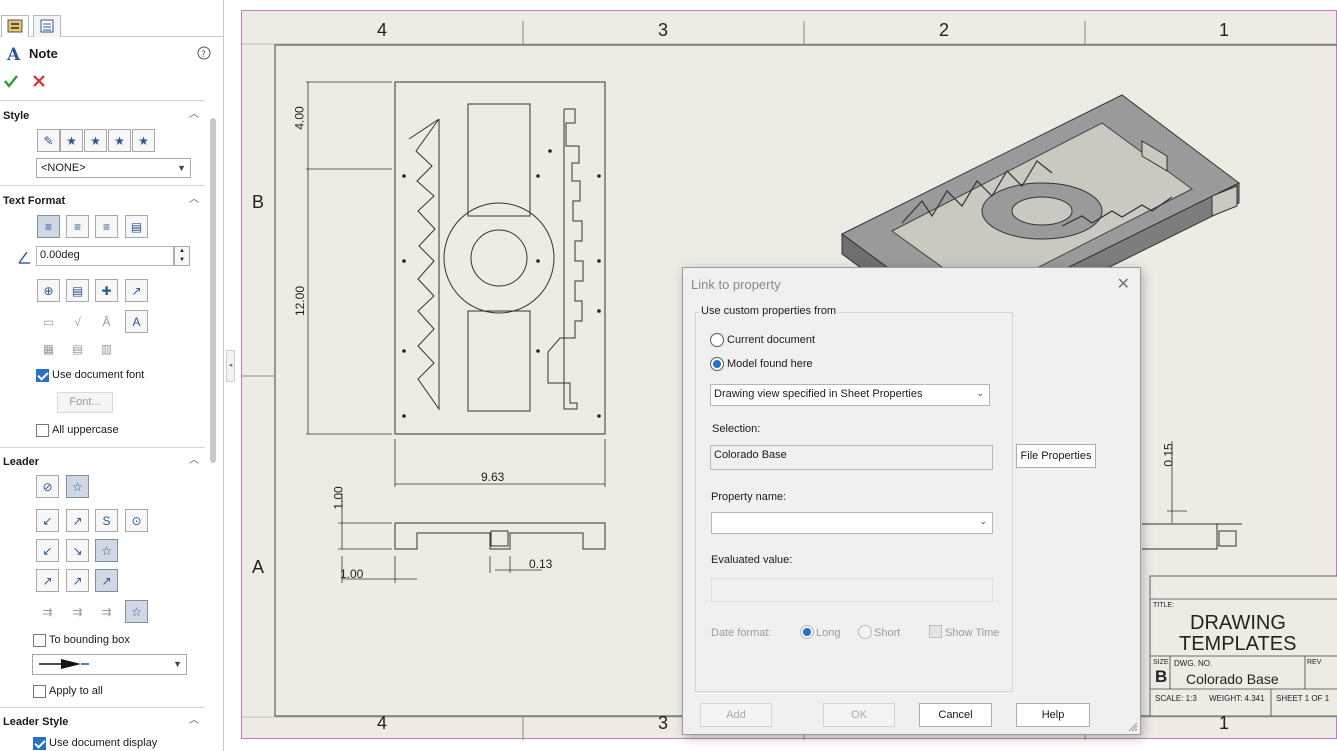  What do you see at coordinates (258, 202) in the screenshot?
I see `zone-label-row: B` at bounding box center [258, 202].